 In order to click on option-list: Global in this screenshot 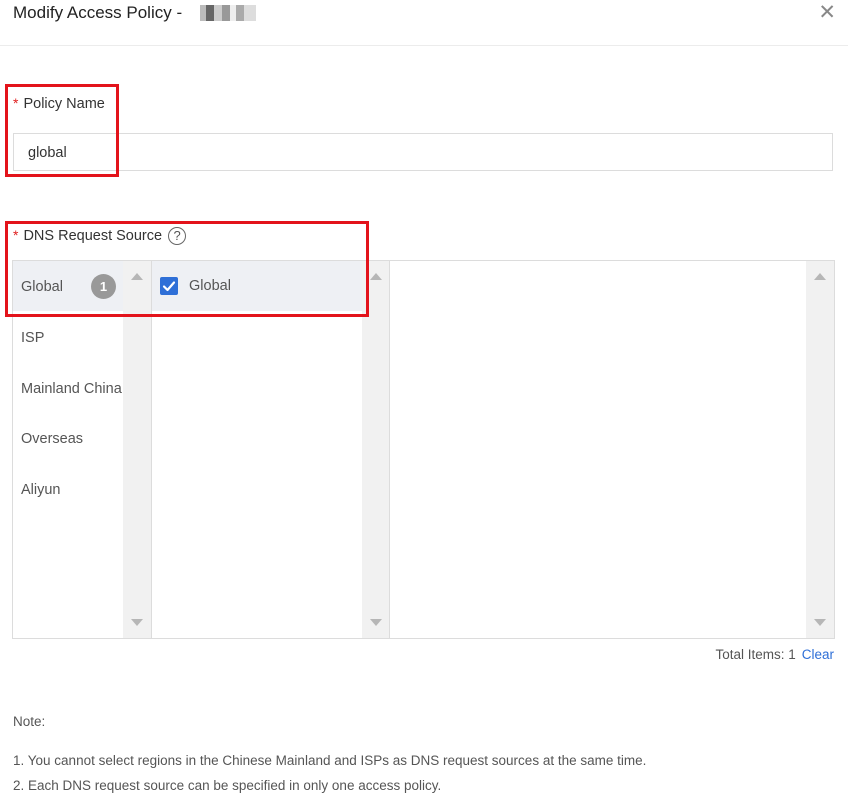, I will do `click(271, 449)`.